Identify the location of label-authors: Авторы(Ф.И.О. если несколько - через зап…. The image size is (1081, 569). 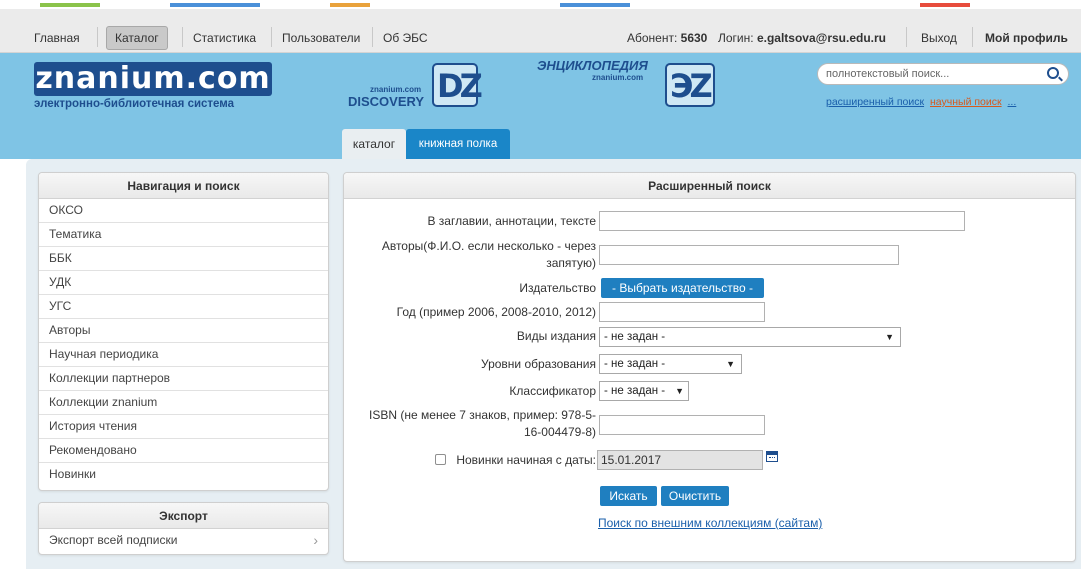
(488, 254).